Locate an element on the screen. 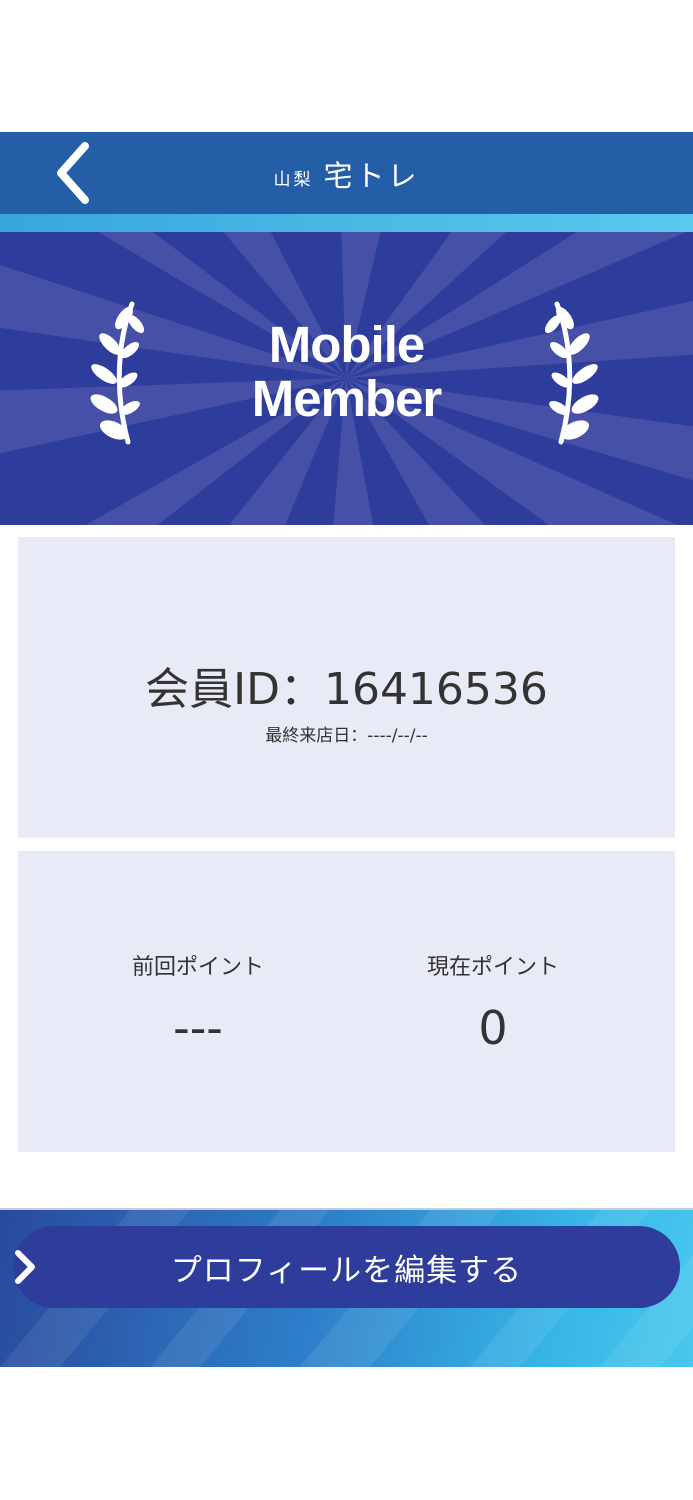  edit-profile-label: プロフィールを編集する is located at coordinates (346, 1270).